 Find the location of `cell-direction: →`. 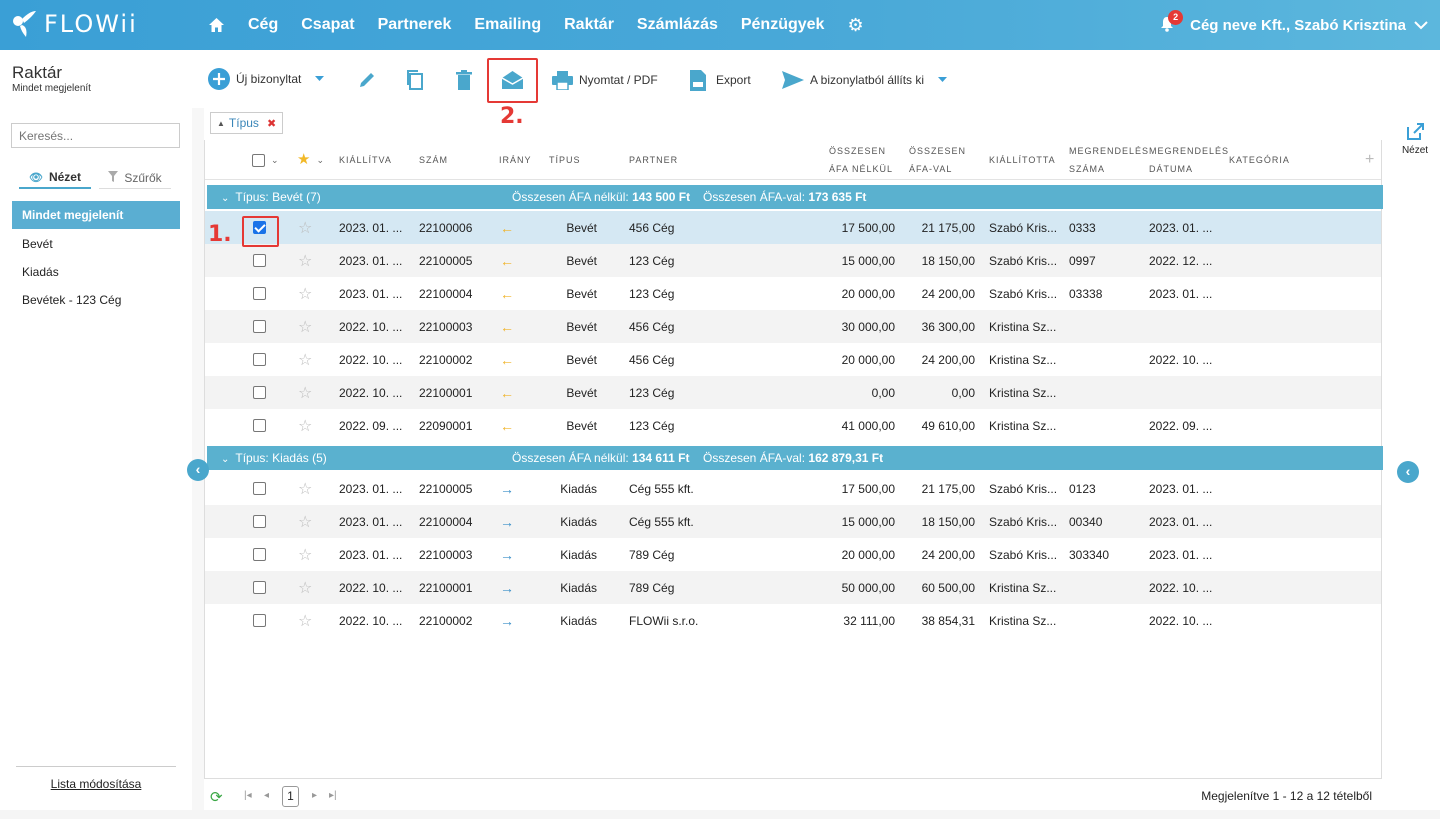

cell-direction: → is located at coordinates (507, 488).